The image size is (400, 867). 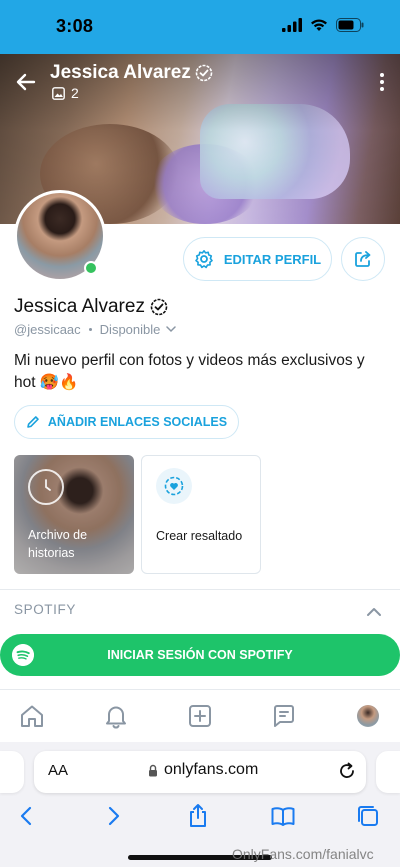 I want to click on browser-back-icon, so click(x=27, y=816).